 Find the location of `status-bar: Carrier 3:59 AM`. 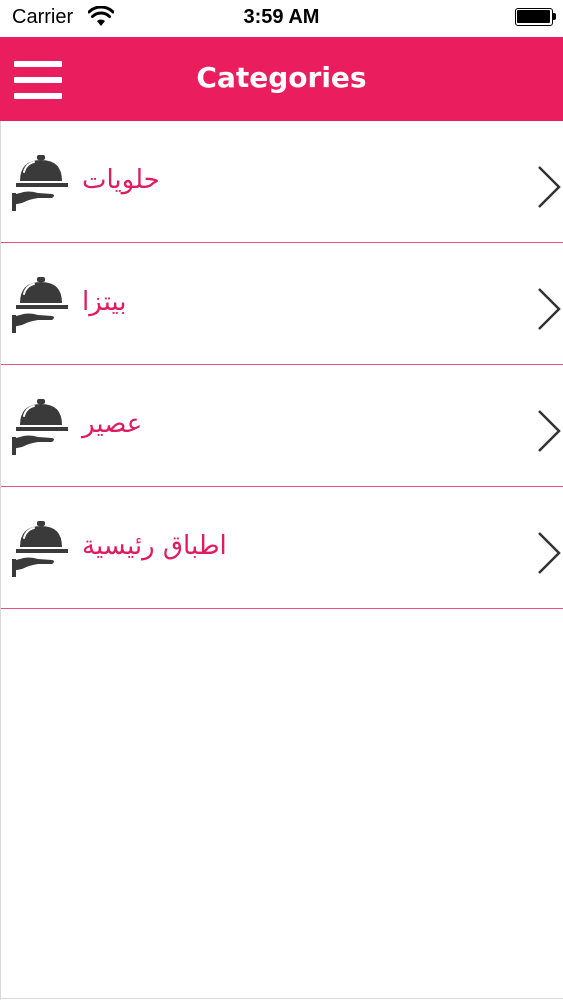

status-bar: Carrier 3:59 AM is located at coordinates (281, 18).